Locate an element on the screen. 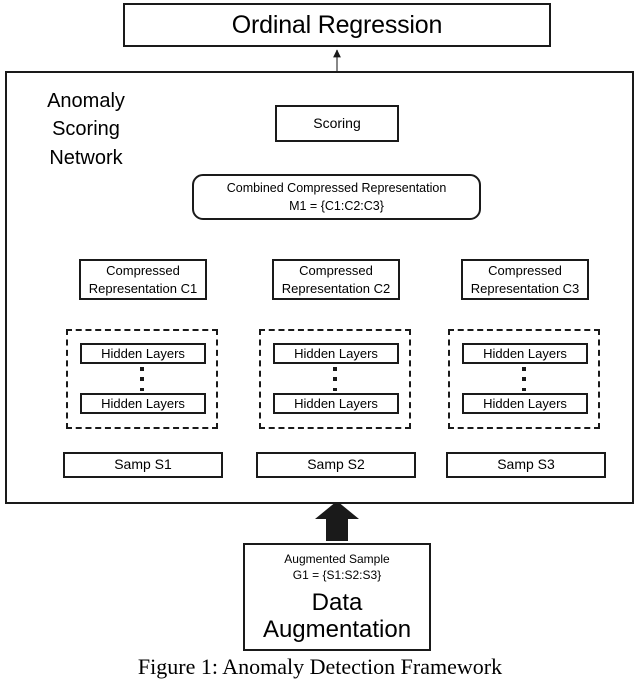 This screenshot has height=688, width=640. sample-node-s2: Samp S2 is located at coordinates (336, 465).